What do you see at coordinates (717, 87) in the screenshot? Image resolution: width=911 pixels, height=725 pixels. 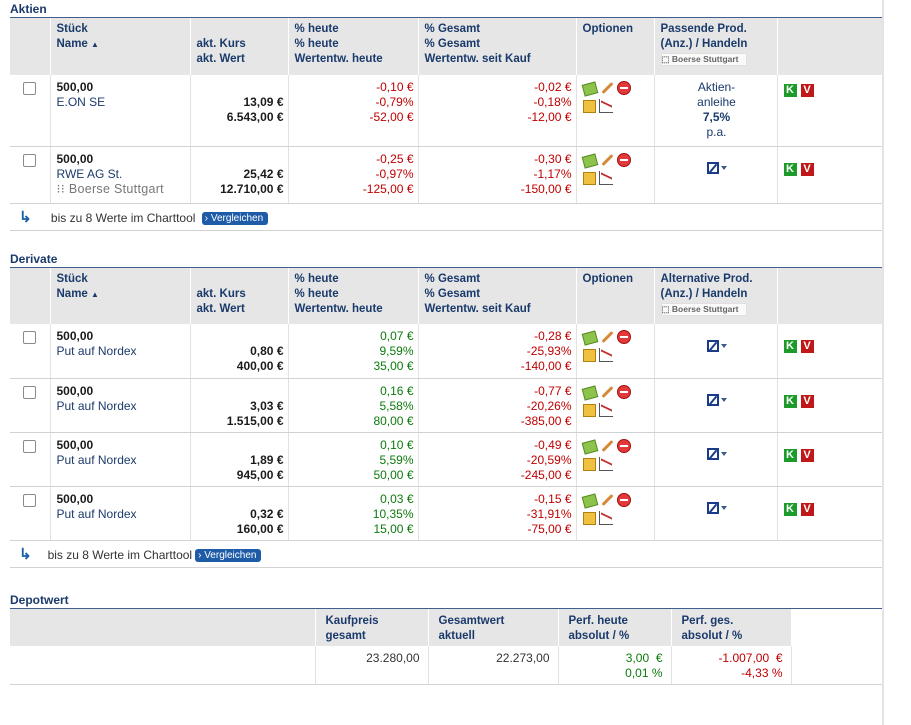 I see `product-link-line1: Aktien-` at bounding box center [717, 87].